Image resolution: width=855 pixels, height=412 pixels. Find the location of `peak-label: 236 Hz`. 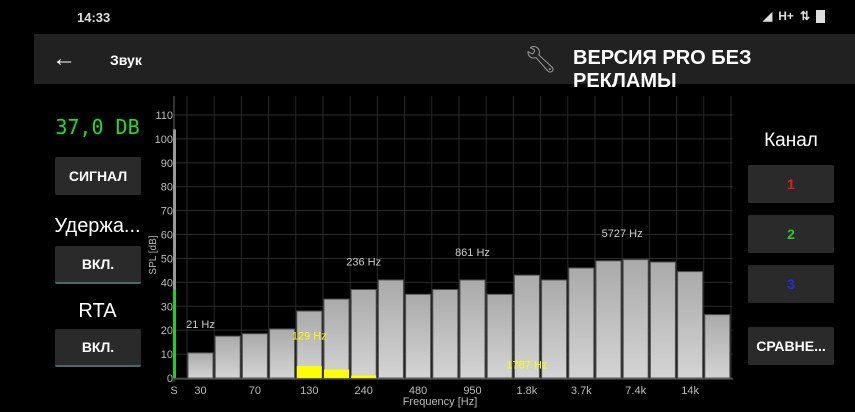

peak-label: 236 Hz is located at coordinates (363, 263).